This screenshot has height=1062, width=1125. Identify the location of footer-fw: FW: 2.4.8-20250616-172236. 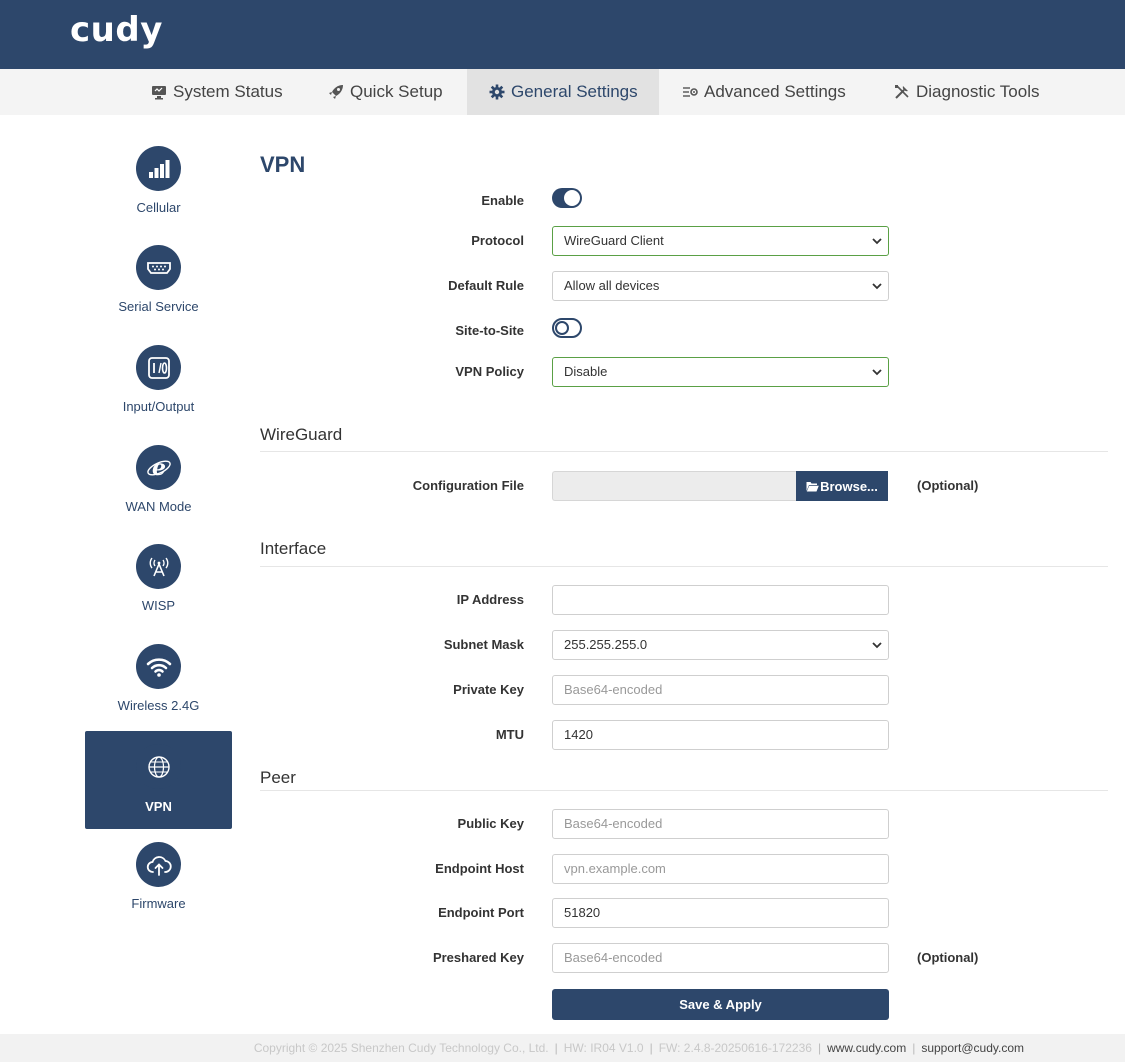
(735, 1048).